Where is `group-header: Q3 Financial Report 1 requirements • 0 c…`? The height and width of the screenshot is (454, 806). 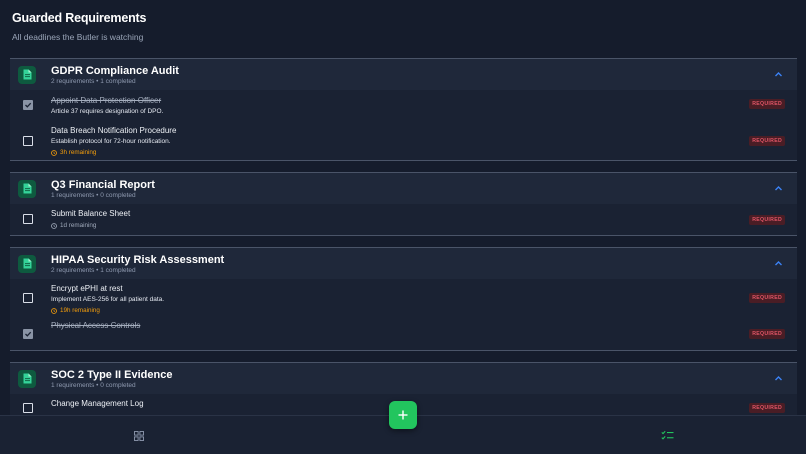
group-header: Q3 Financial Report 1 requirements • 0 c… is located at coordinates (403, 188).